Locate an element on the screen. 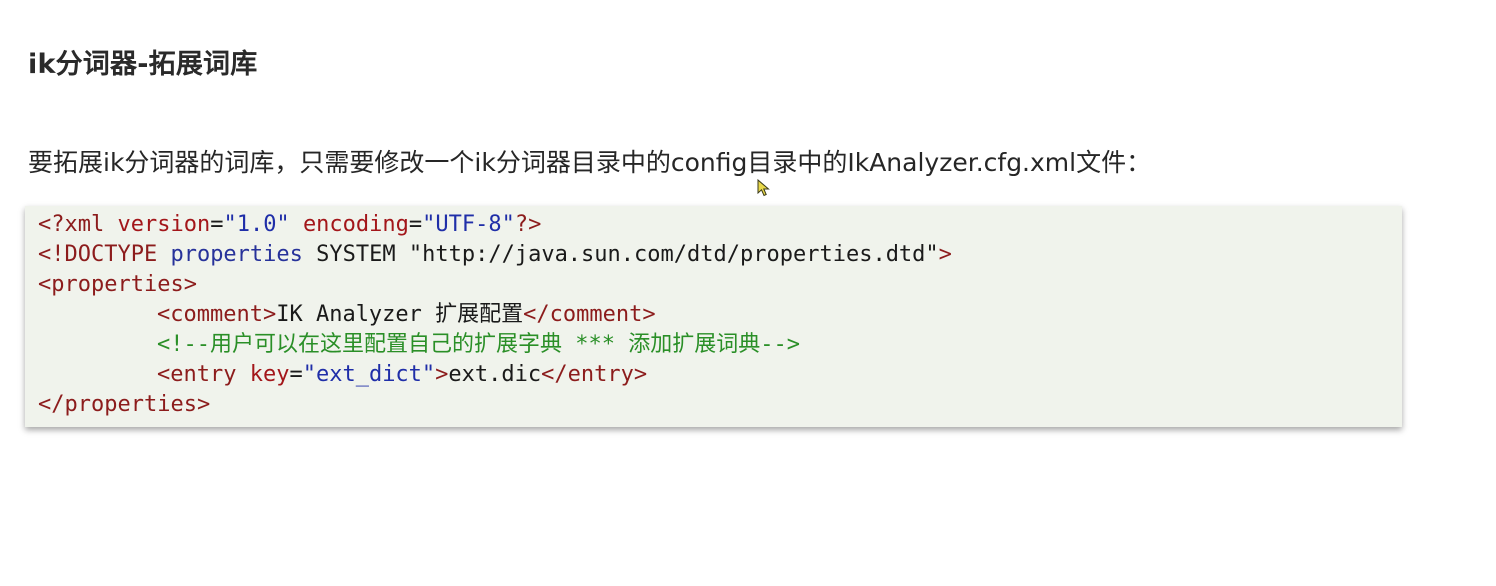  entry-text: ext.dic is located at coordinates (495, 374).